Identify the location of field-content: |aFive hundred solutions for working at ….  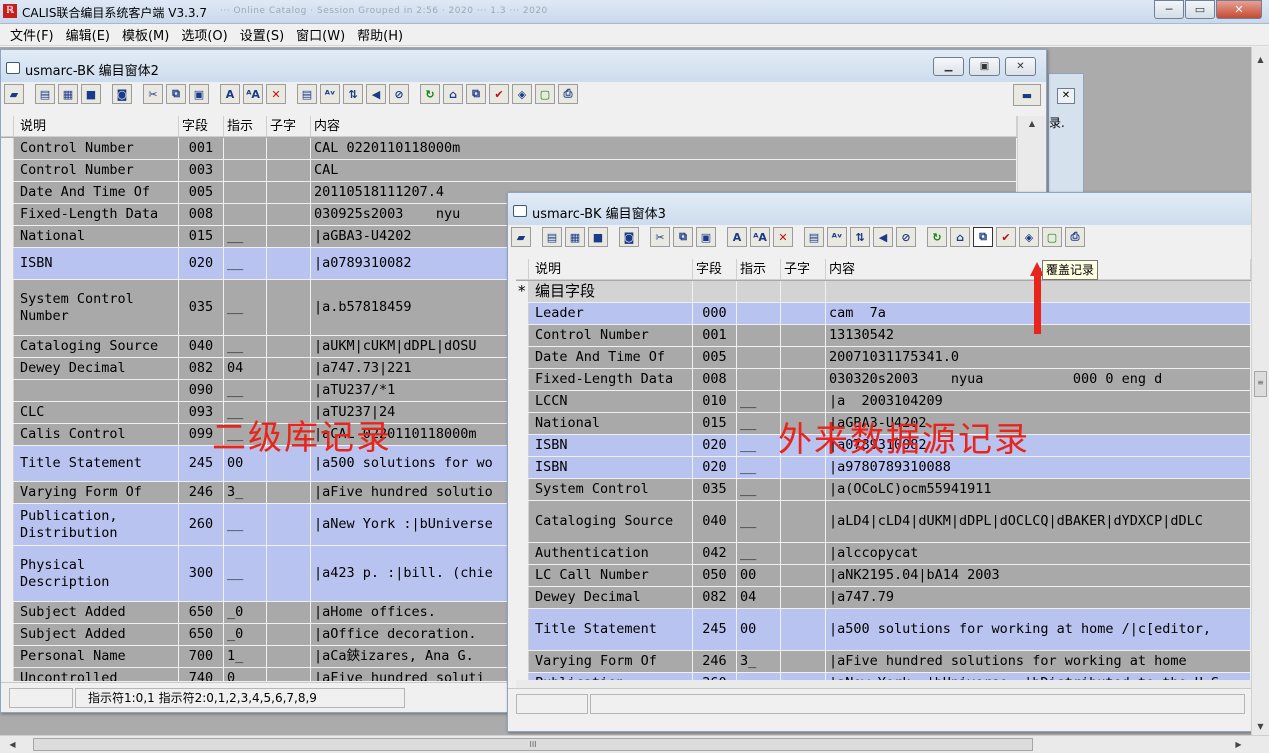
(1038, 661).